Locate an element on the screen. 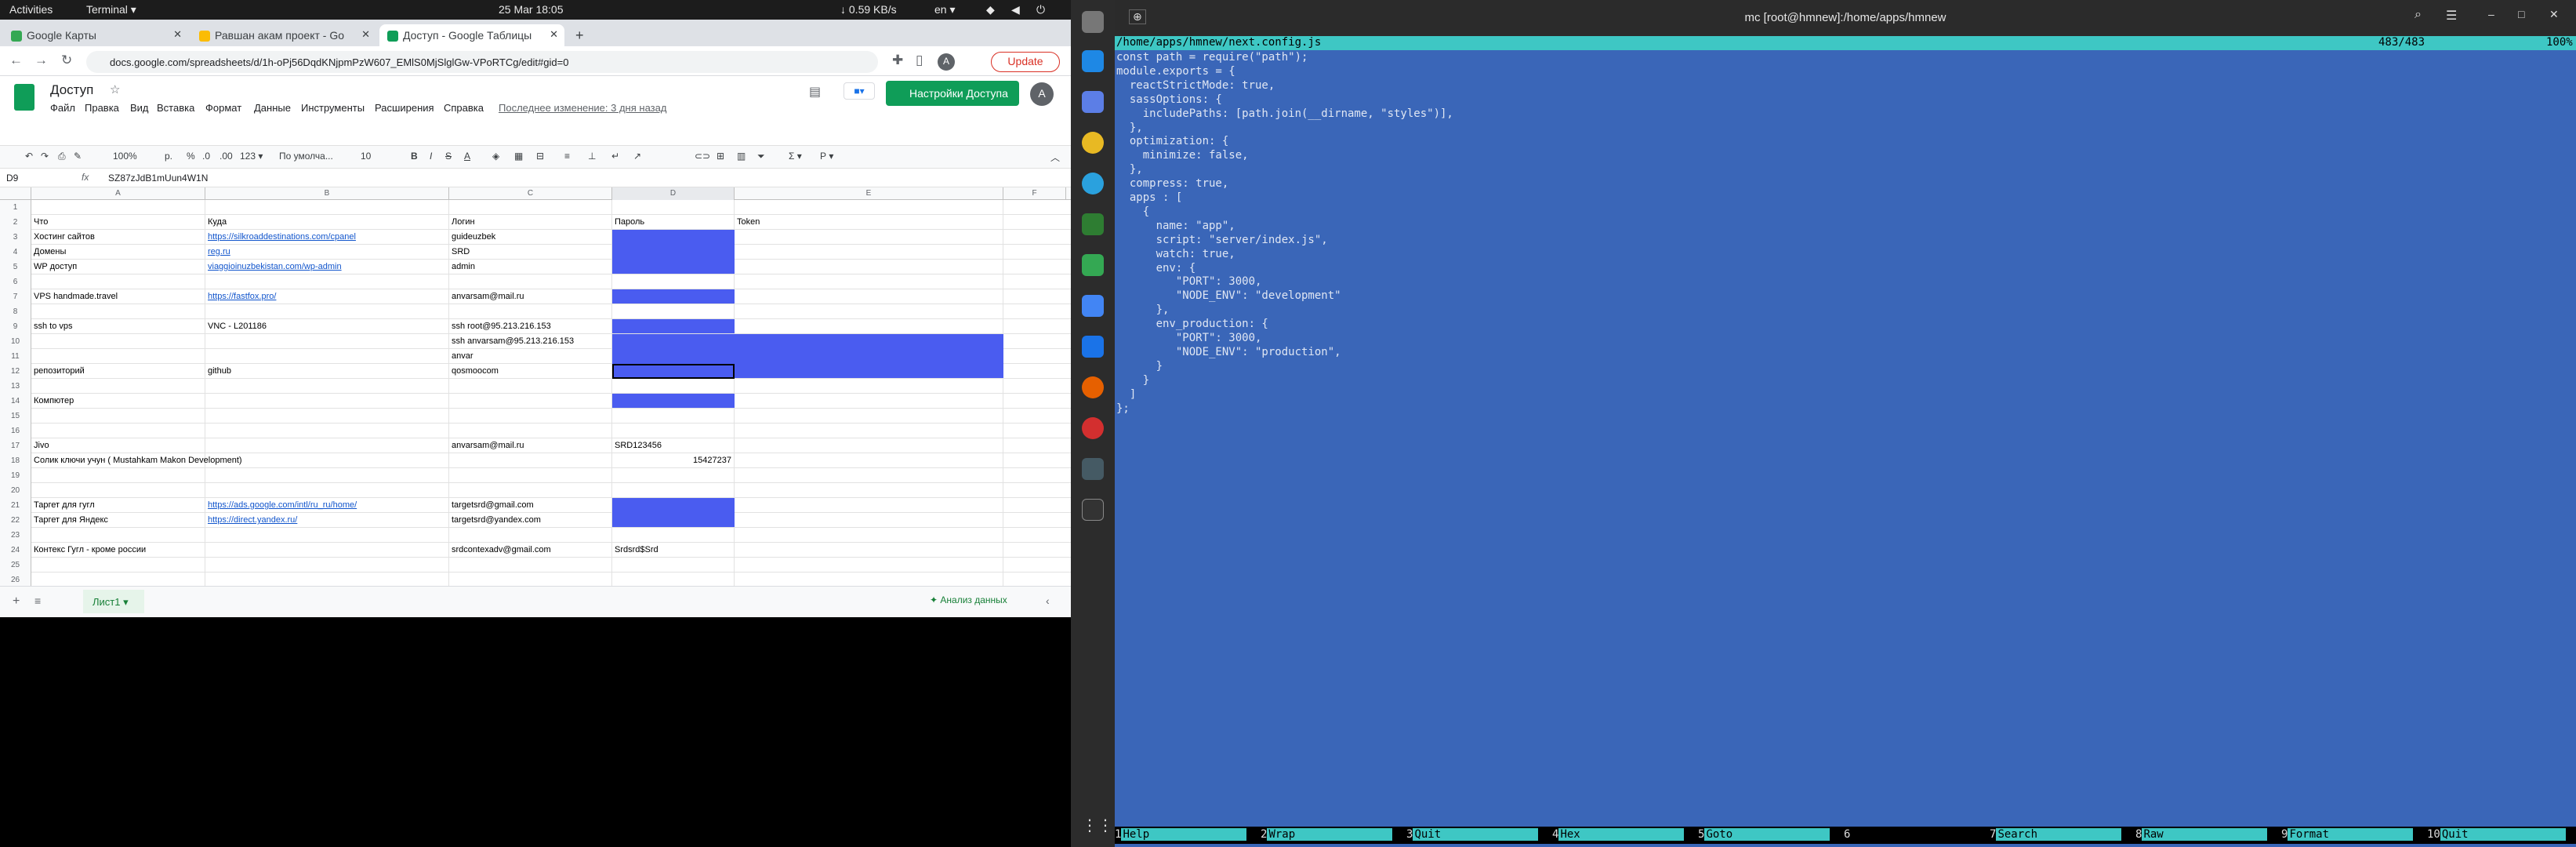 This screenshot has height=847, width=2576. vscode-icon is located at coordinates (1093, 61).